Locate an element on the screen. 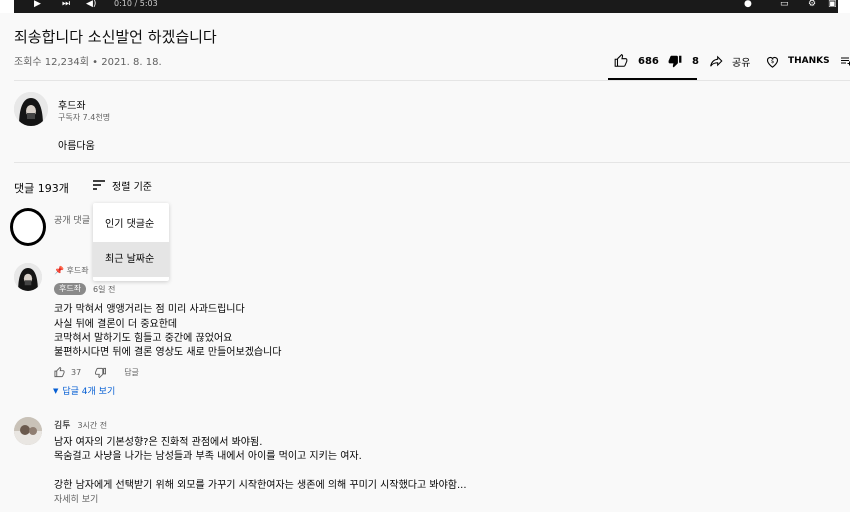  view-replies-button: ▼ 답글 4개 보기 is located at coordinates (84, 391).